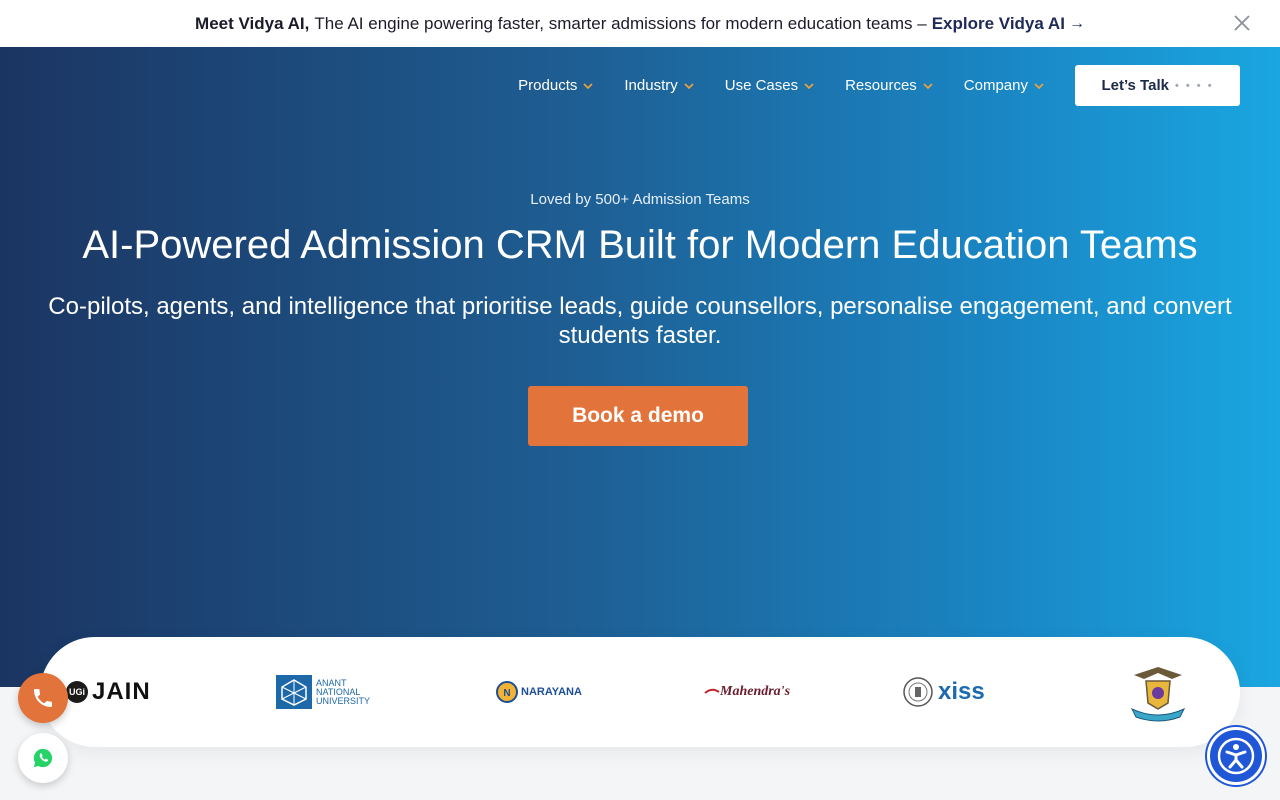 This screenshot has height=800, width=1280. Describe the element at coordinates (998, 24) in the screenshot. I see `announcement-link: Explore Vidya AI` at that location.